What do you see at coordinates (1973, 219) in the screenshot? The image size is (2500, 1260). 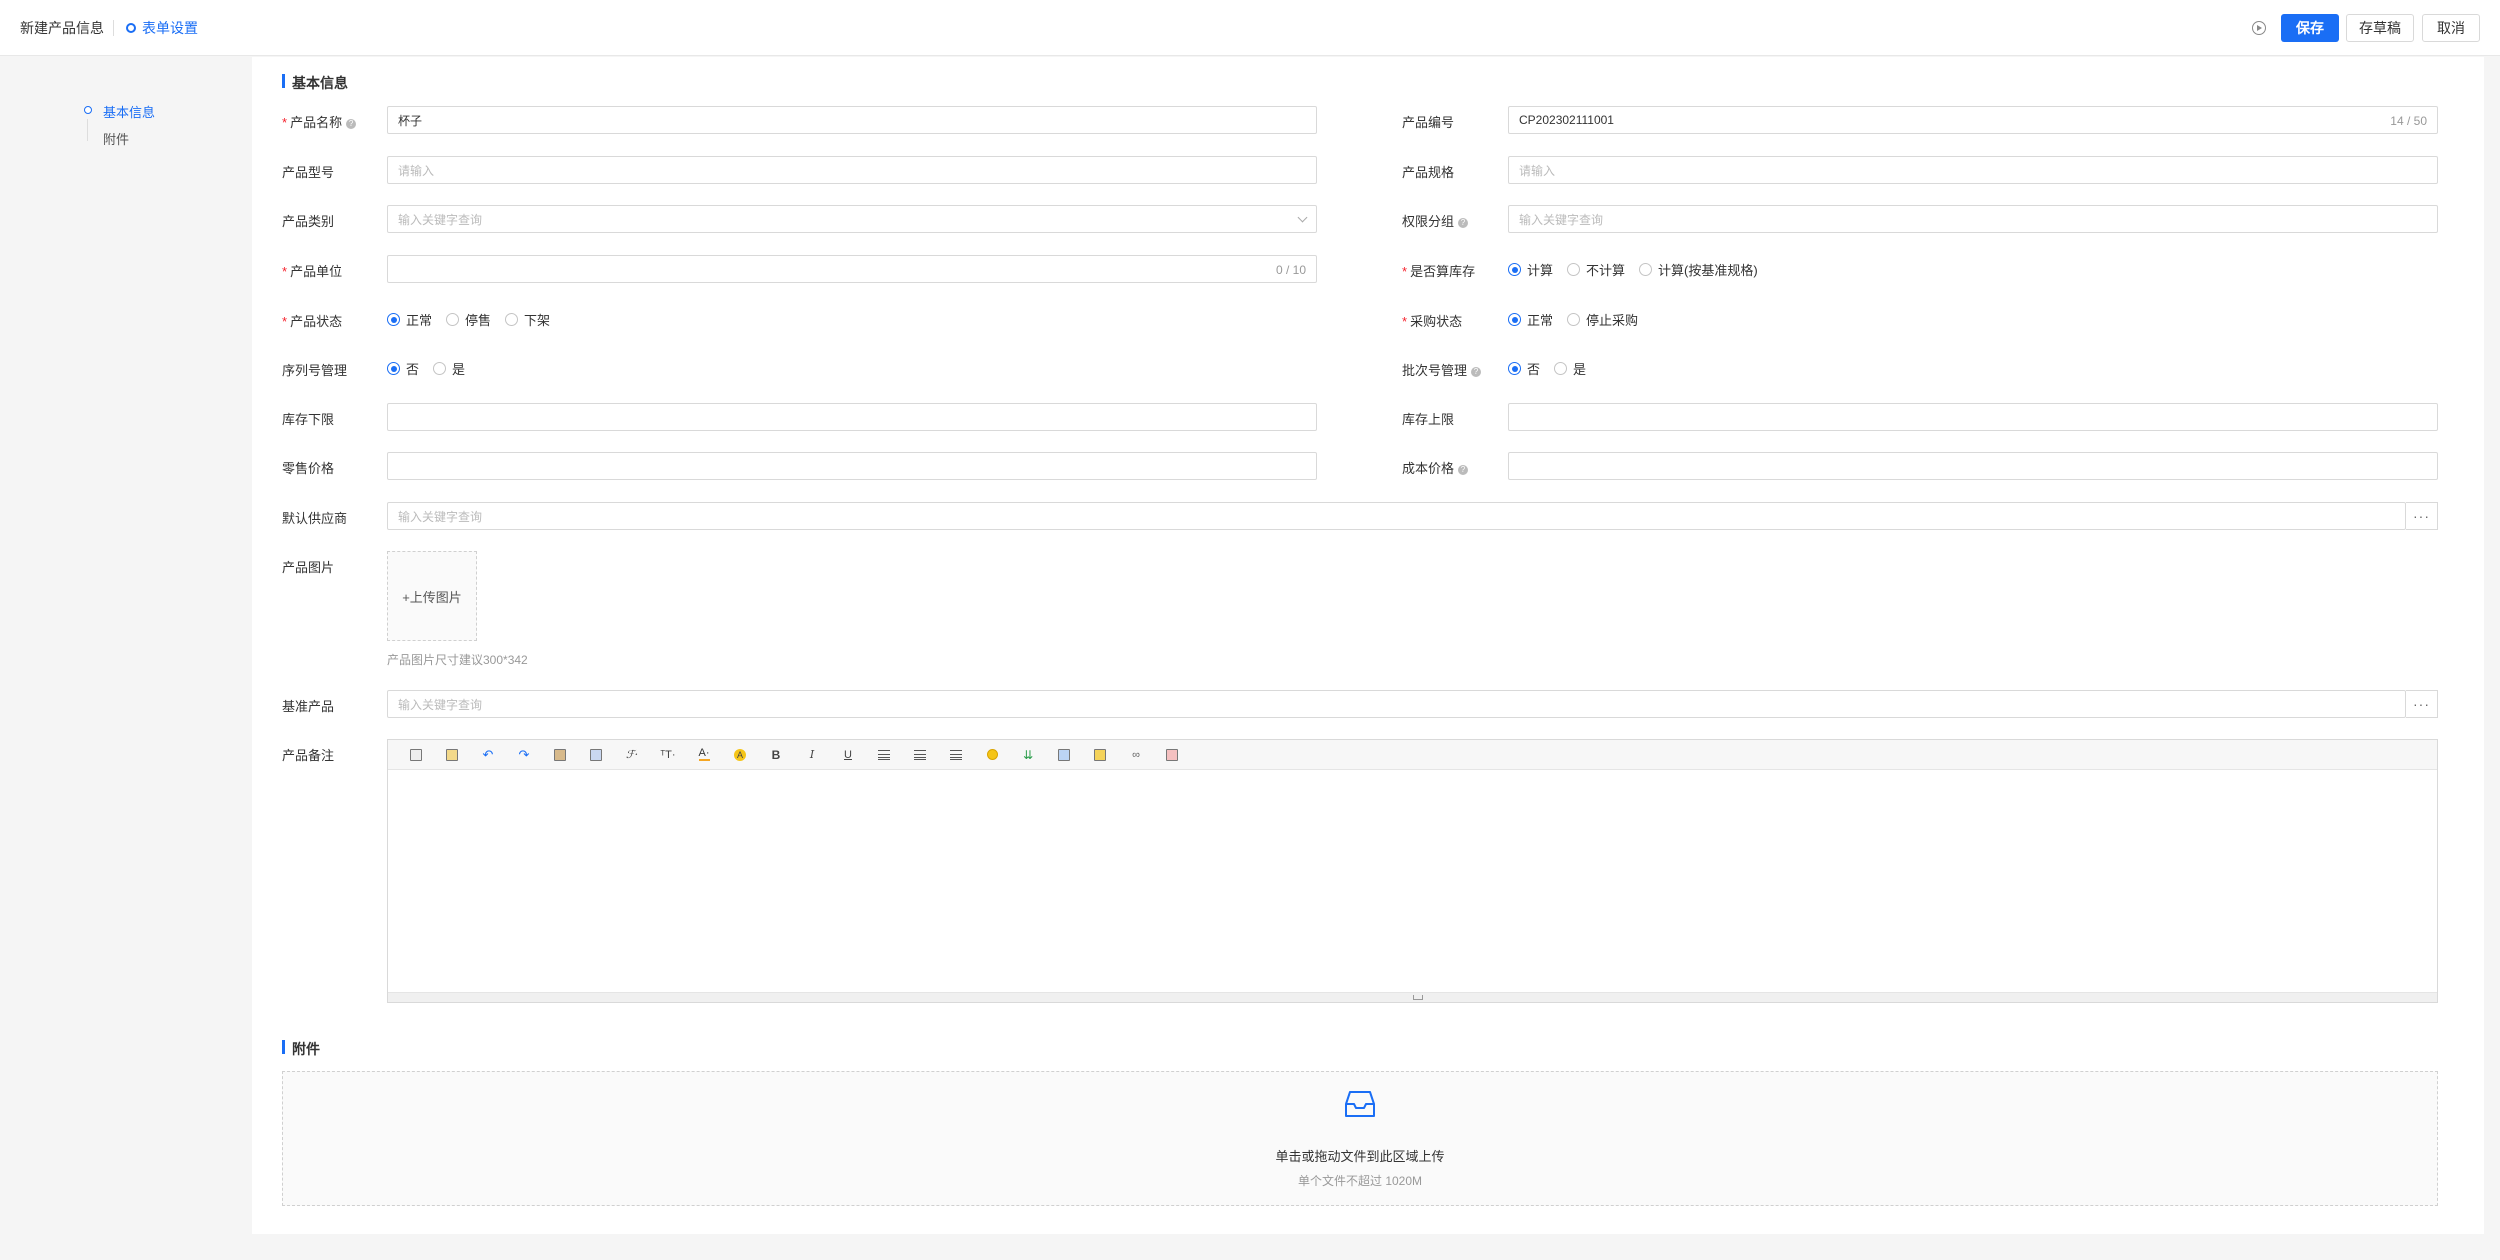 I see `permission-group-input: 输入关键字查询` at bounding box center [1973, 219].